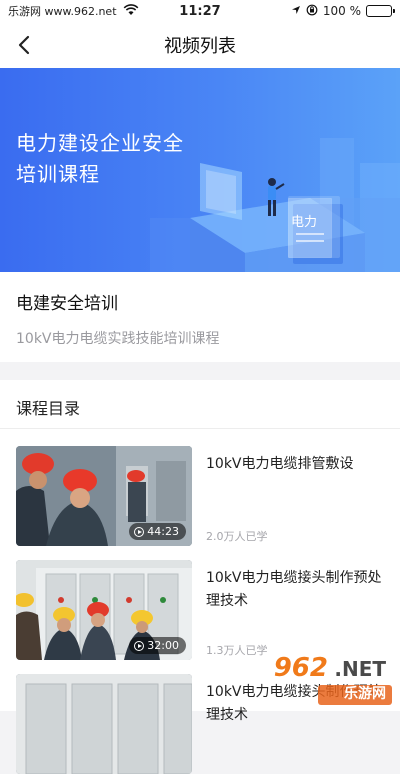 The width and height of the screenshot is (400, 774). I want to click on duration-badge: 32:00, so click(157, 645).